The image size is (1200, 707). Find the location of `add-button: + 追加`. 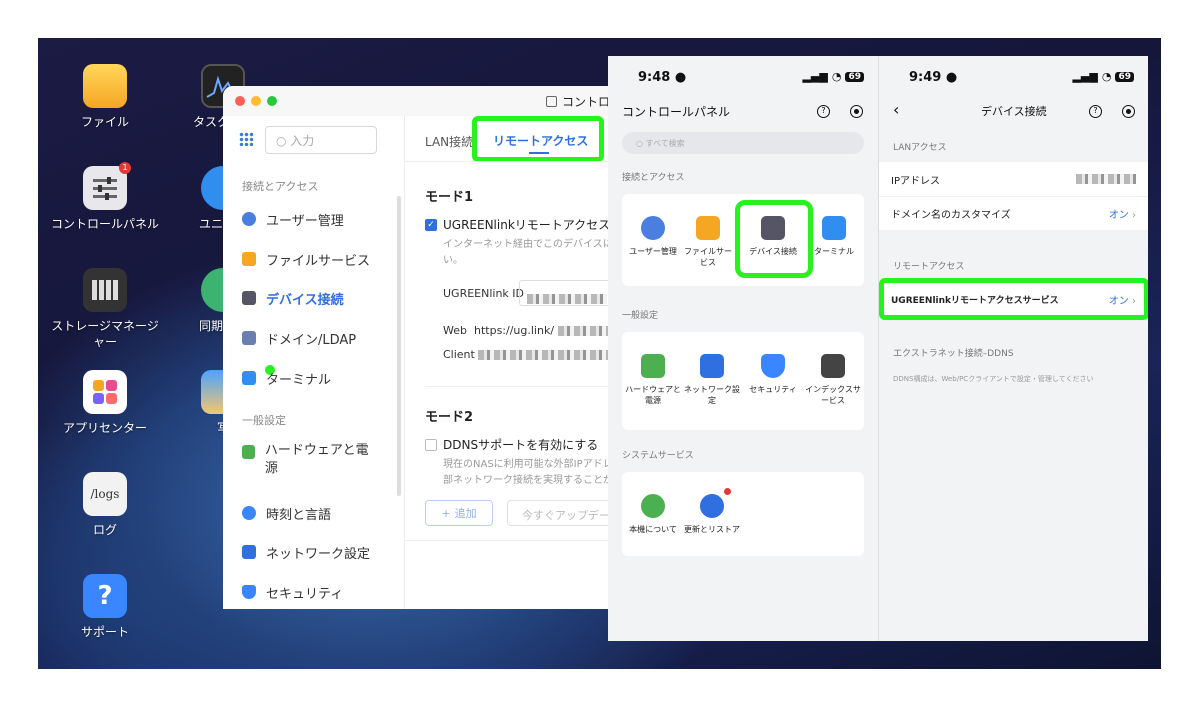

add-button: + 追加 is located at coordinates (459, 513).